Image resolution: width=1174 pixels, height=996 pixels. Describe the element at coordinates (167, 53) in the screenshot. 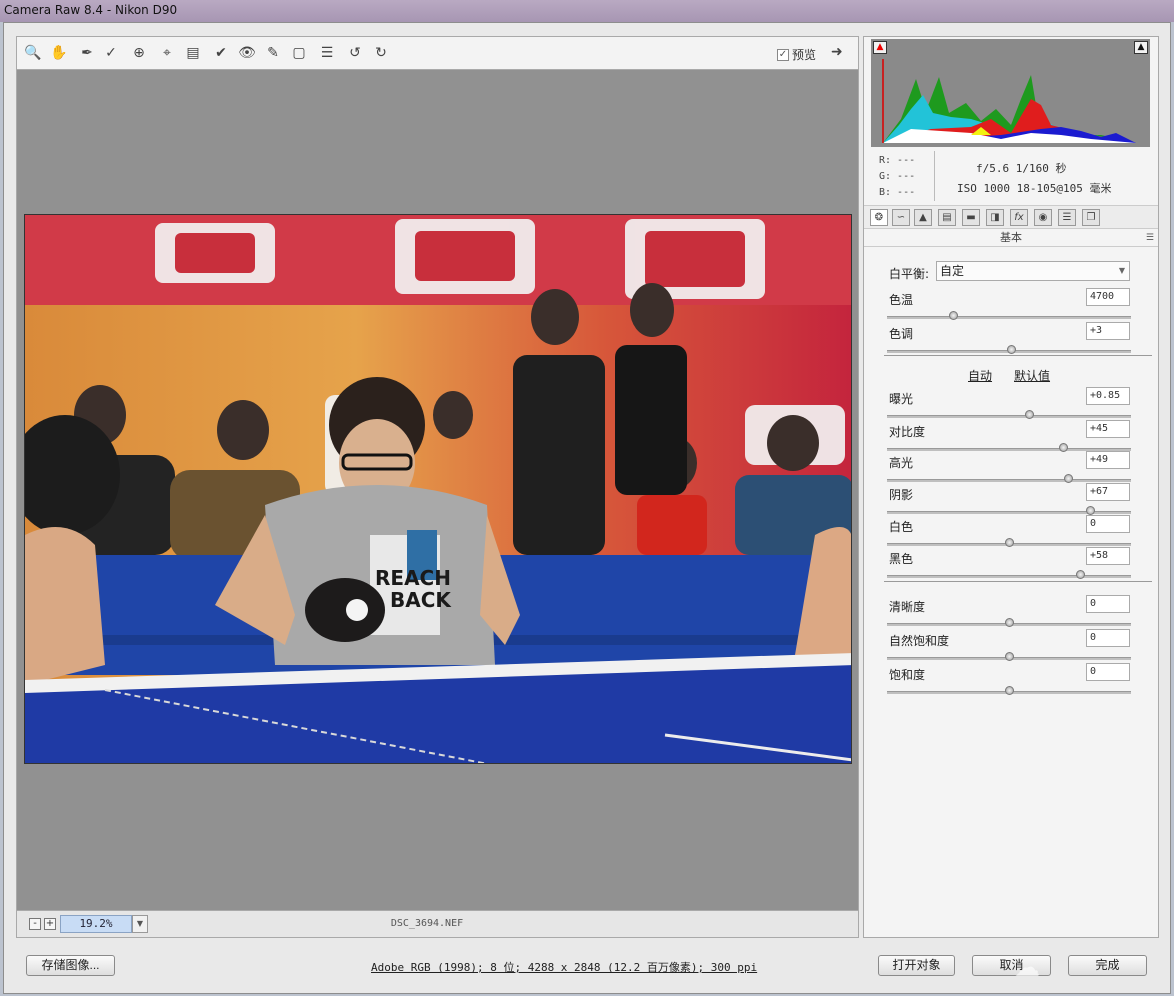

I see `crop-icon: ⌖` at that location.